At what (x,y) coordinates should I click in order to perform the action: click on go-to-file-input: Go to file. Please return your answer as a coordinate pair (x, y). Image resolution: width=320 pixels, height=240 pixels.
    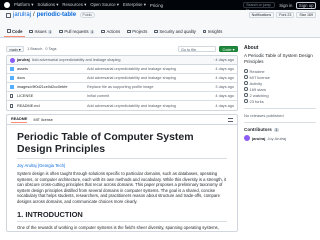
    Looking at the image, I should click on (196, 49).